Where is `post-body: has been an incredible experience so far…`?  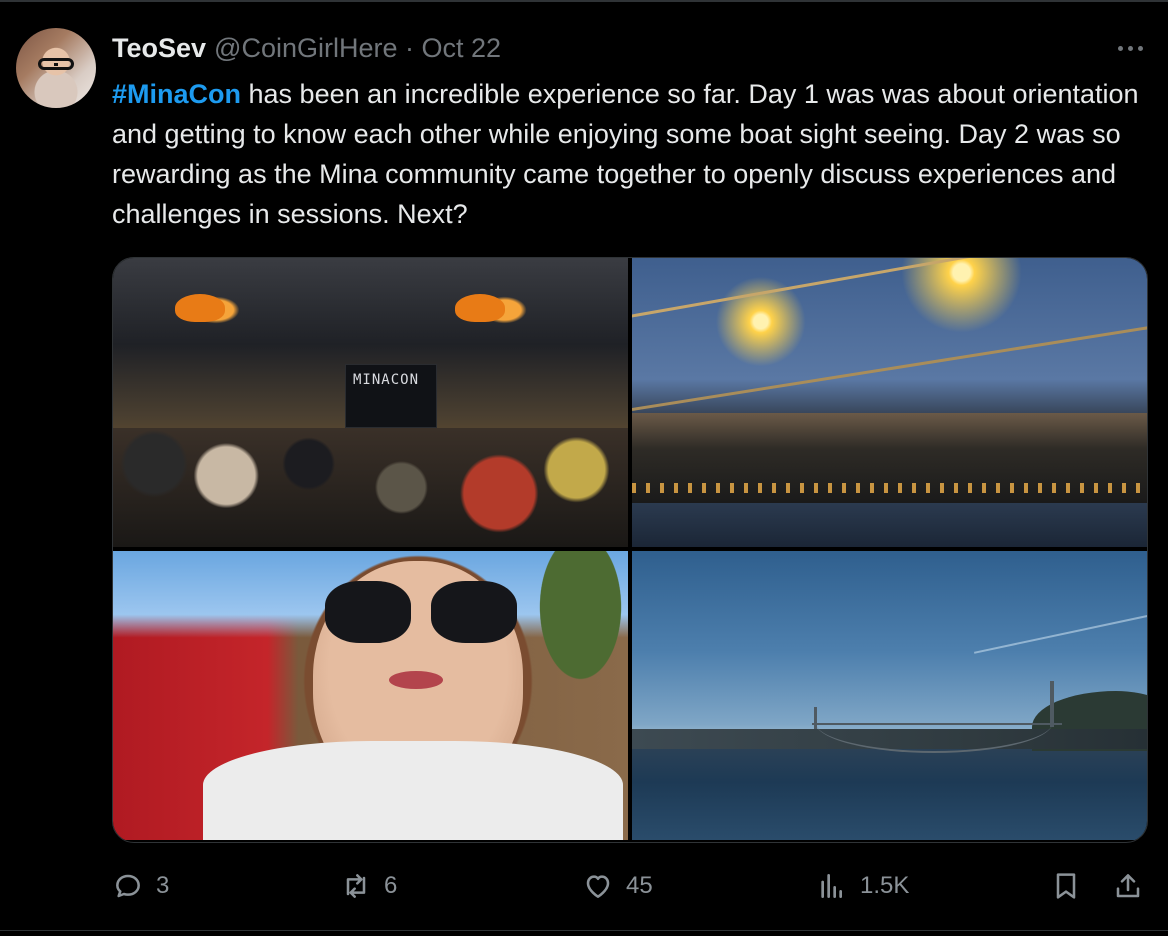 post-body: has been an incredible experience so far… is located at coordinates (625, 154).